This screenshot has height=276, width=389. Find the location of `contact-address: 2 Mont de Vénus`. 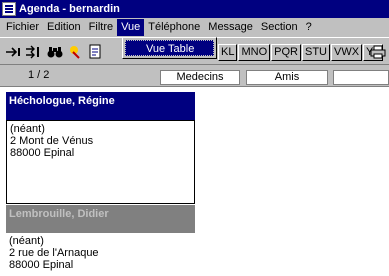

contact-address: 2 Mont de Vénus is located at coordinates (52, 141).